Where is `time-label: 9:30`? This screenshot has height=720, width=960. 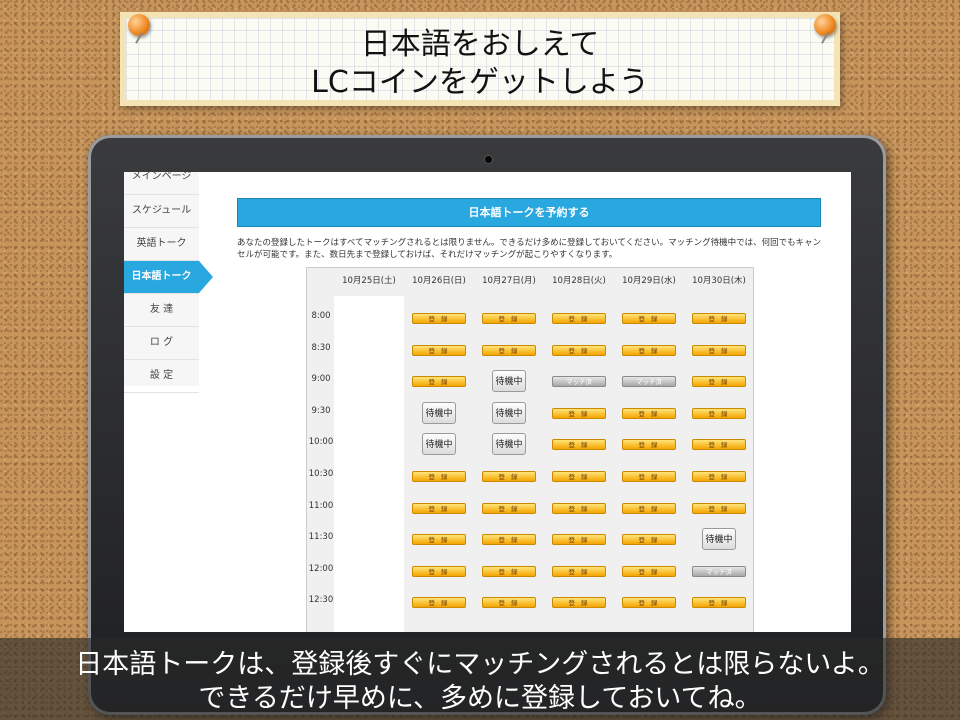 time-label: 9:30 is located at coordinates (321, 410).